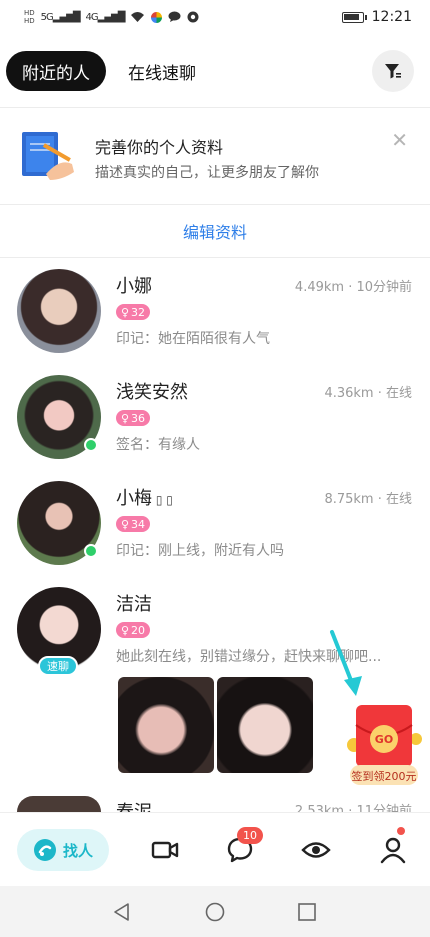  I want to click on complete-profile-card: 完善你的个人资料 描述真实的自己，让更多朋友了解你 ✕, so click(215, 156).